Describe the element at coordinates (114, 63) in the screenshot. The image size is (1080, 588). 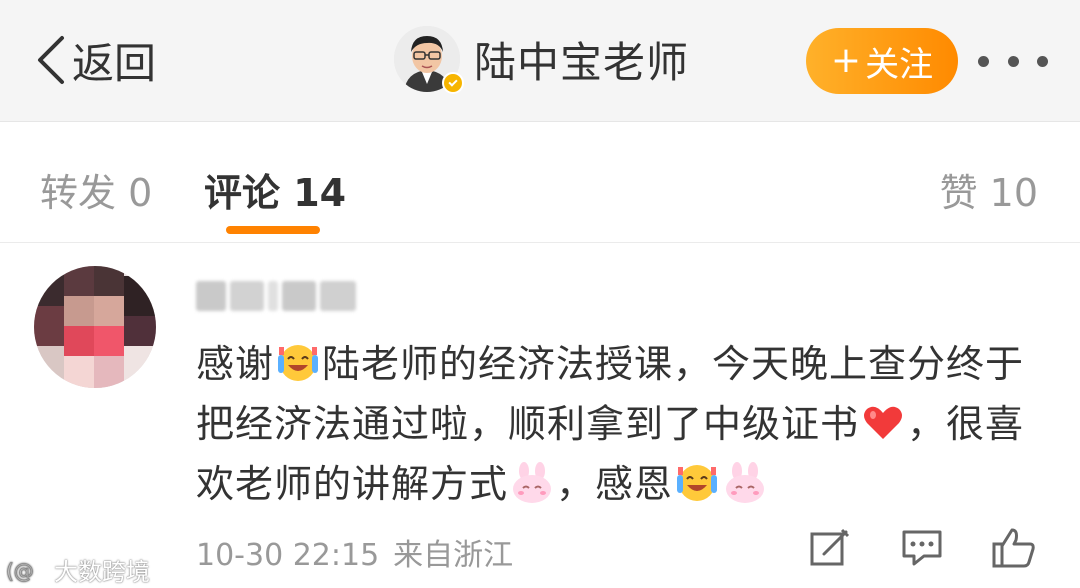
I see `back-label: 返回` at that location.